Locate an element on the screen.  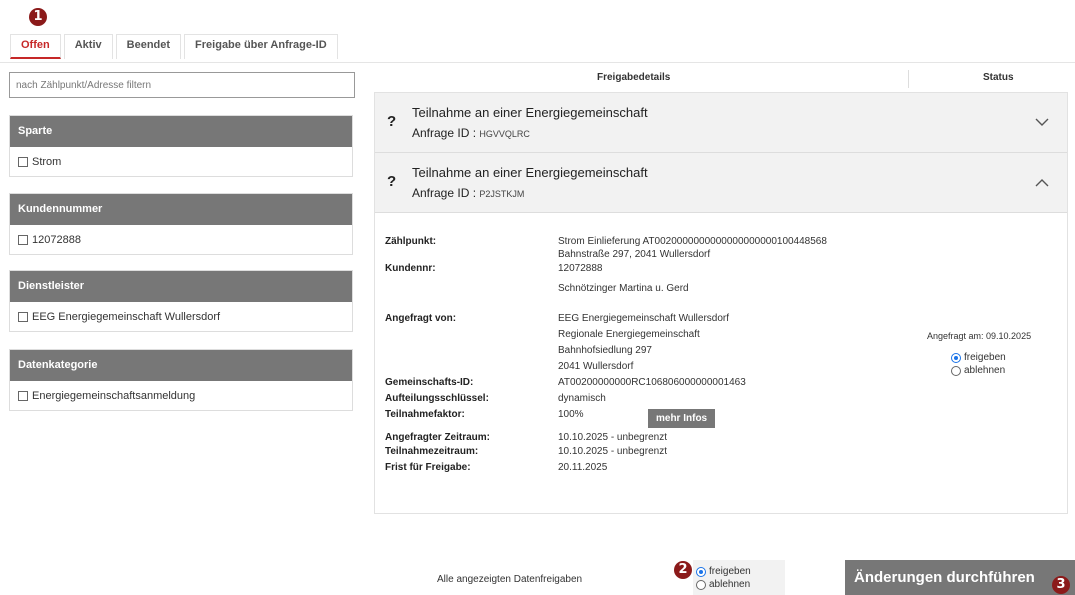
angefragt-von-name: EEG Energiegemeinschaft Wullersdorf is located at coordinates (644, 318).